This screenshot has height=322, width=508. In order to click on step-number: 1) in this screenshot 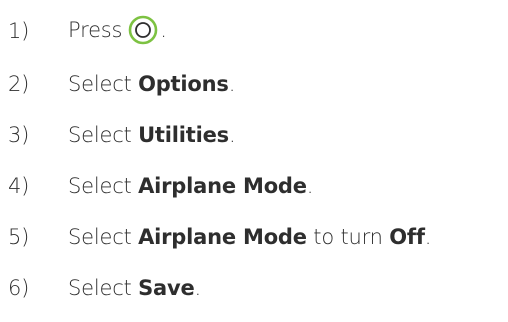, I will do `click(19, 31)`.